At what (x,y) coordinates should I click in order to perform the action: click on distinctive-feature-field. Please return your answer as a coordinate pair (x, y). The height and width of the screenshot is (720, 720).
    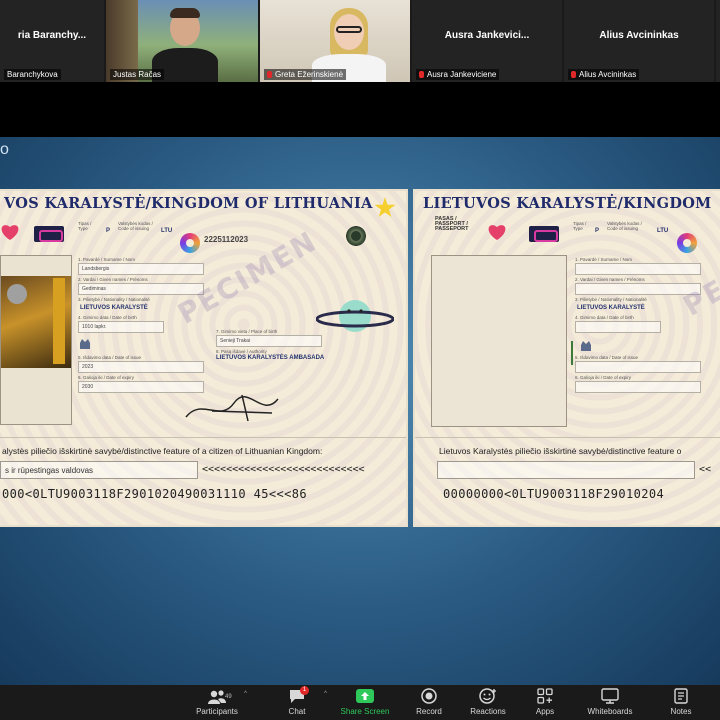
    Looking at the image, I should click on (566, 470).